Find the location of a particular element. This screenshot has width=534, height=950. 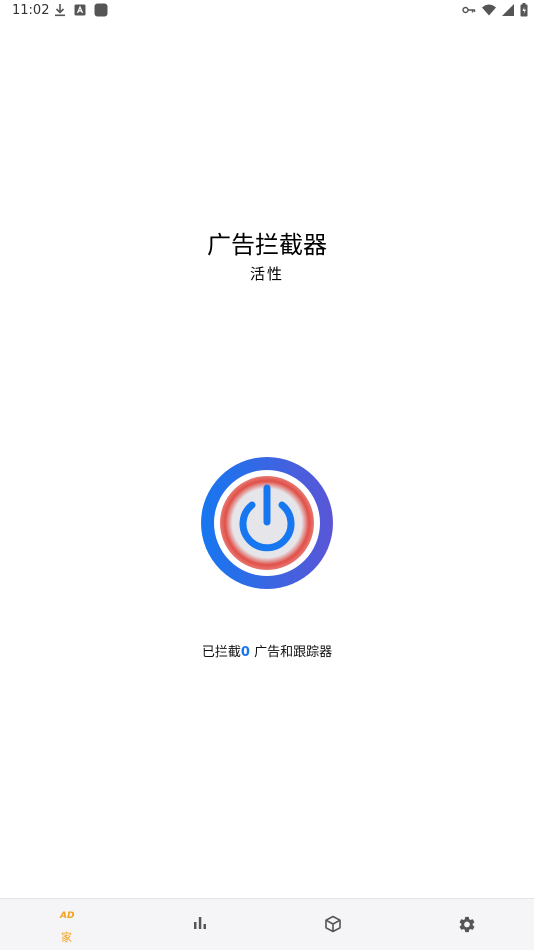

status-bar: 11:02 is located at coordinates (267, 12).